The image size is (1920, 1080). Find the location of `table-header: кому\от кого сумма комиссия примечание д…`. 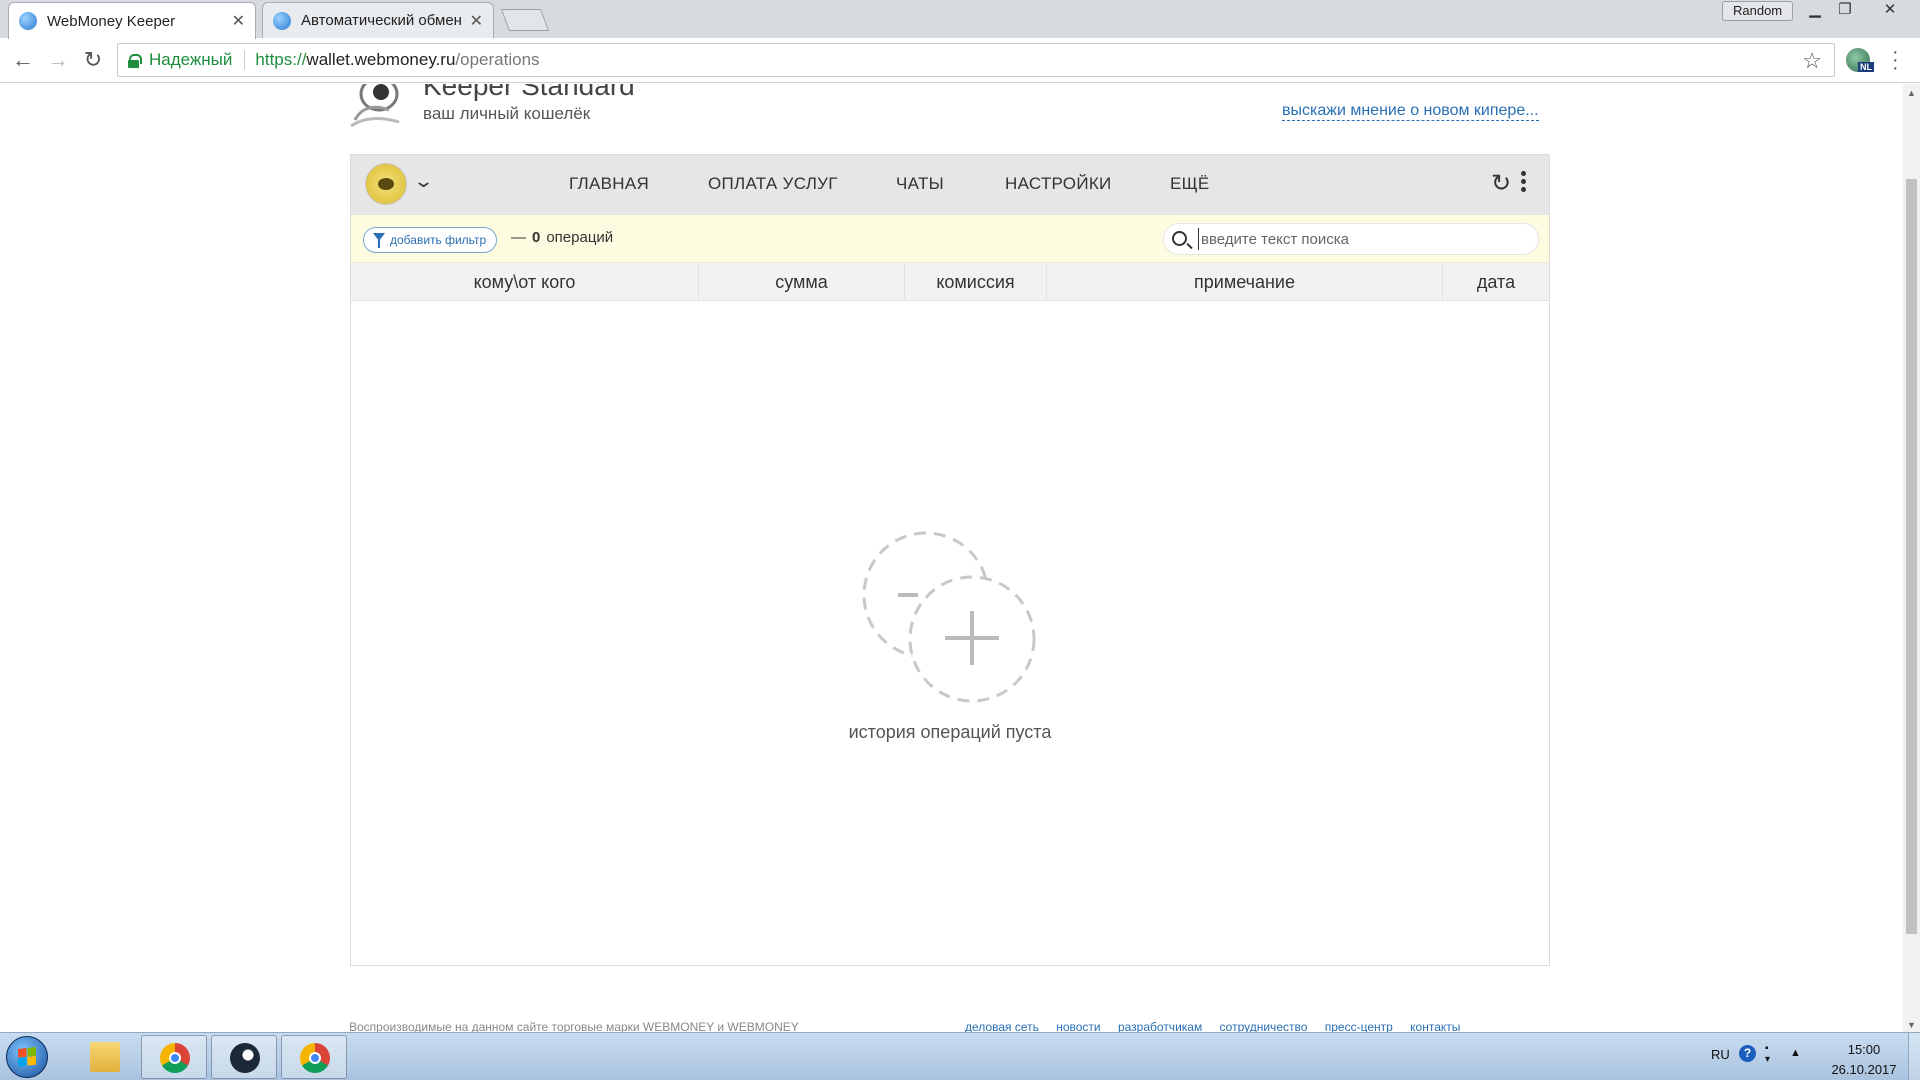

table-header: кому\от кого сумма комиссия примечание д… is located at coordinates (950, 282).